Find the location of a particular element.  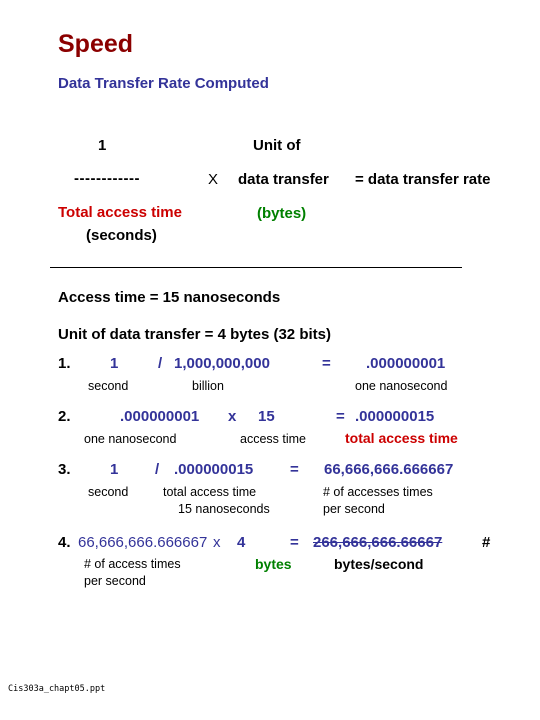

formula-factor-unit: (bytes) is located at coordinates (282, 213).